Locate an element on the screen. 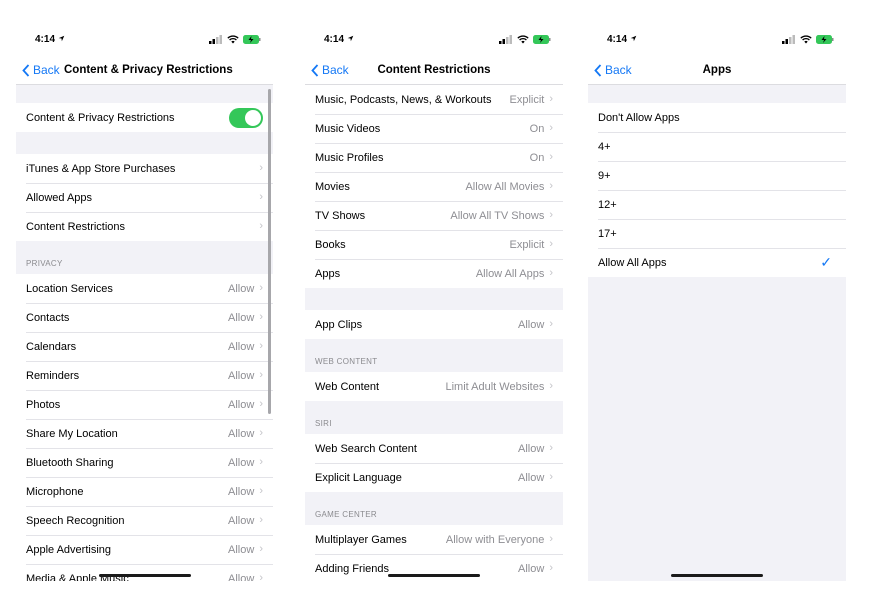 The height and width of the screenshot is (605, 873). list-item-web-content: Web Content Limit Adult Websites › is located at coordinates (434, 386).